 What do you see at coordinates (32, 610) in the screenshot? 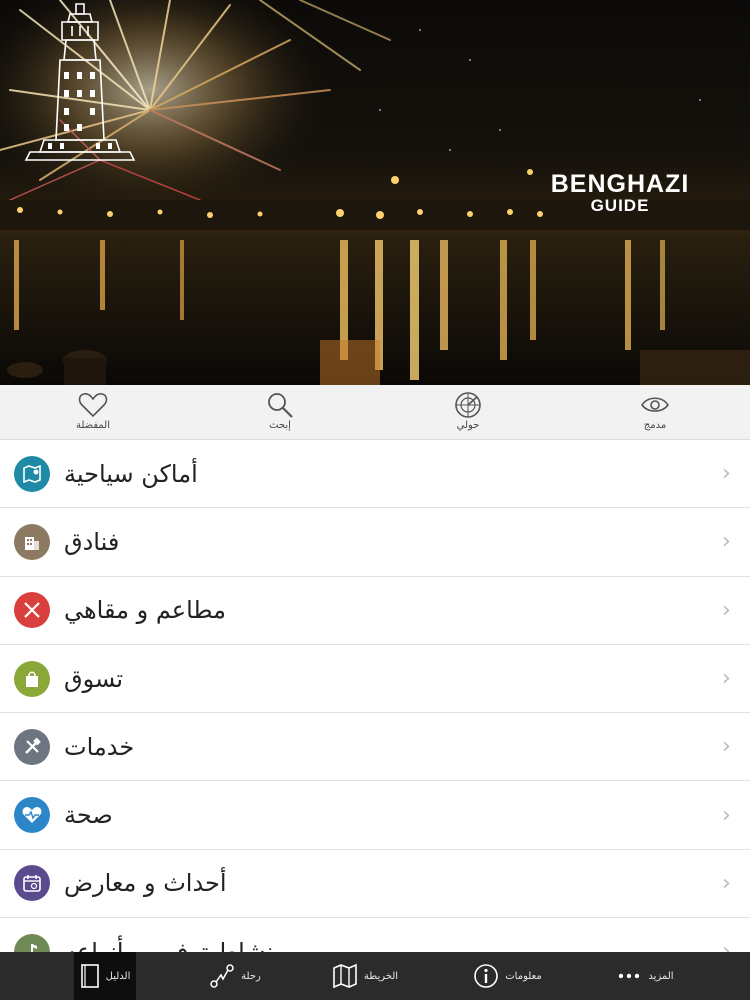
I see `cutlery-icon` at bounding box center [32, 610].